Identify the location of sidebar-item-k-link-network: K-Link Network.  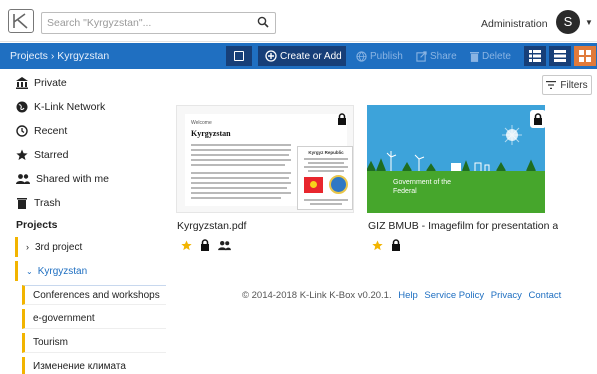
(60, 107).